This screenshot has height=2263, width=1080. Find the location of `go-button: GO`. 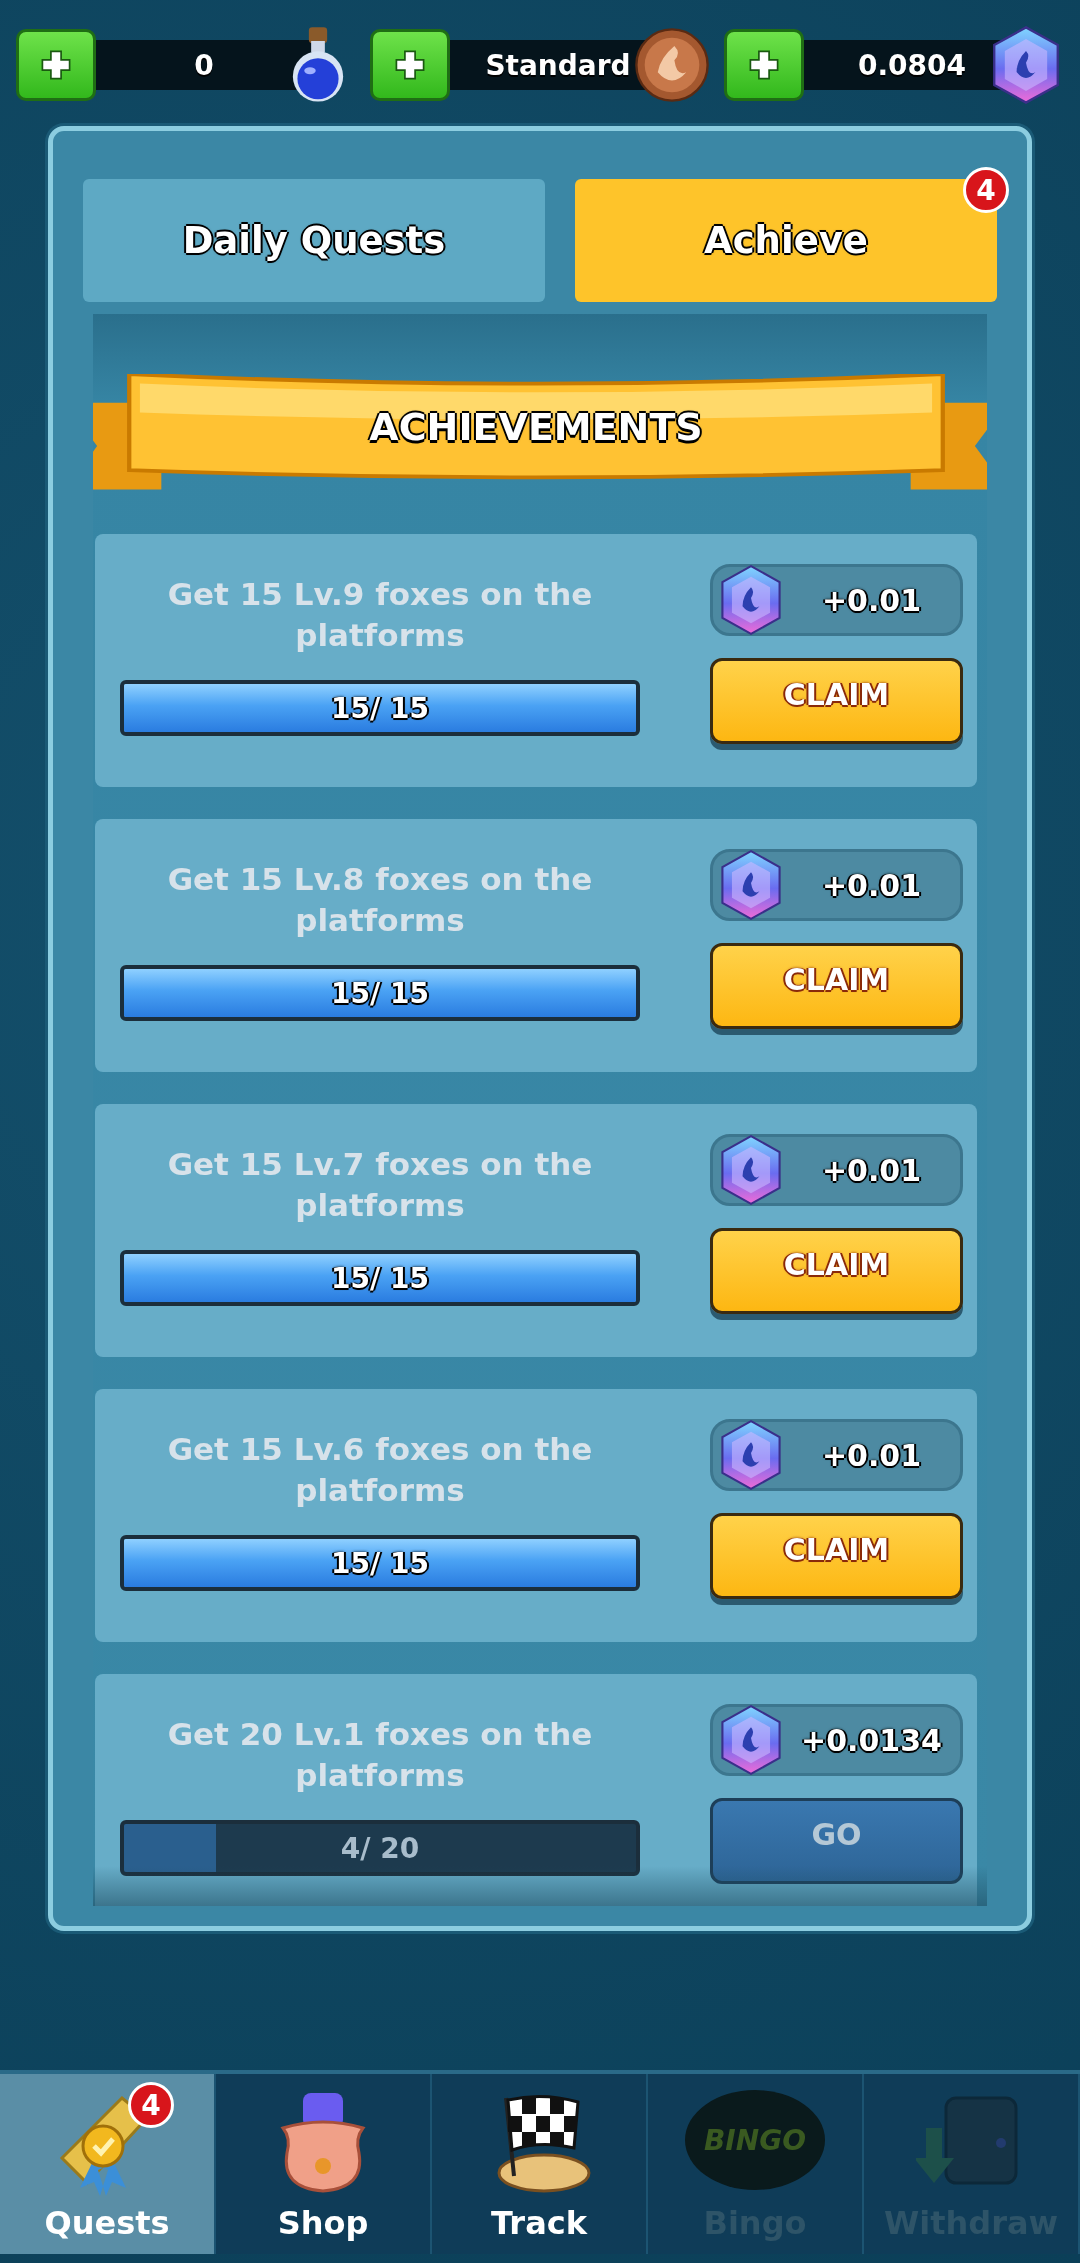

go-button: GO is located at coordinates (836, 1841).